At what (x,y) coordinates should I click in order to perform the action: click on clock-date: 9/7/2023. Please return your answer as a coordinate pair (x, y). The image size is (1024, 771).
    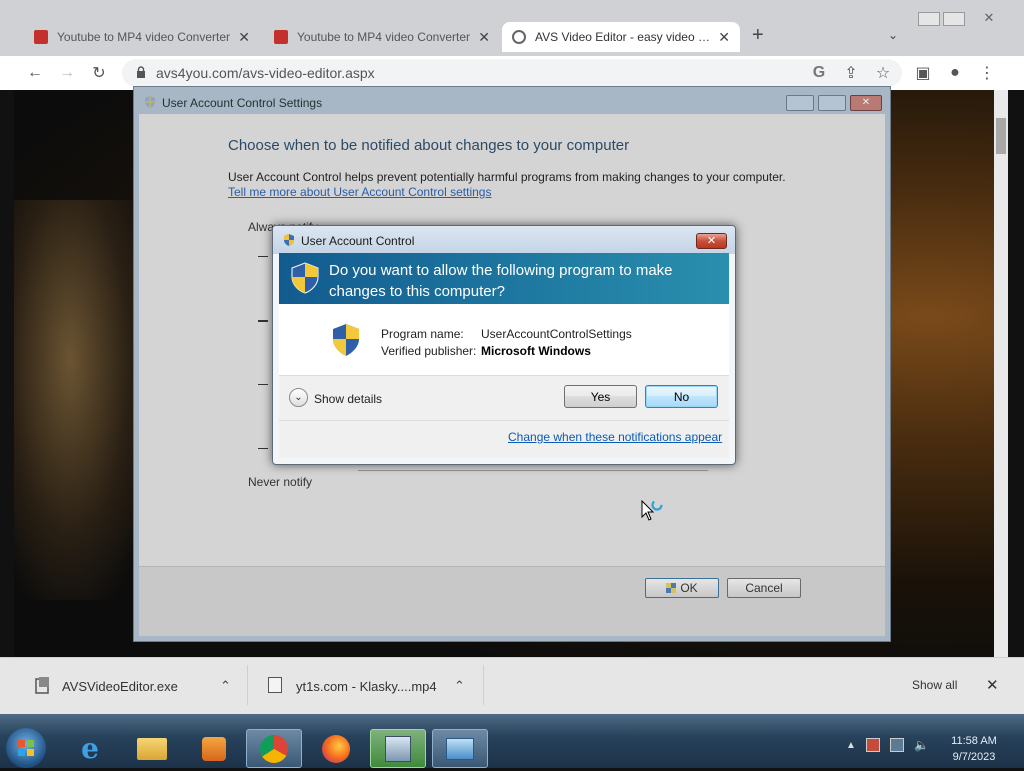
    Looking at the image, I should click on (974, 757).